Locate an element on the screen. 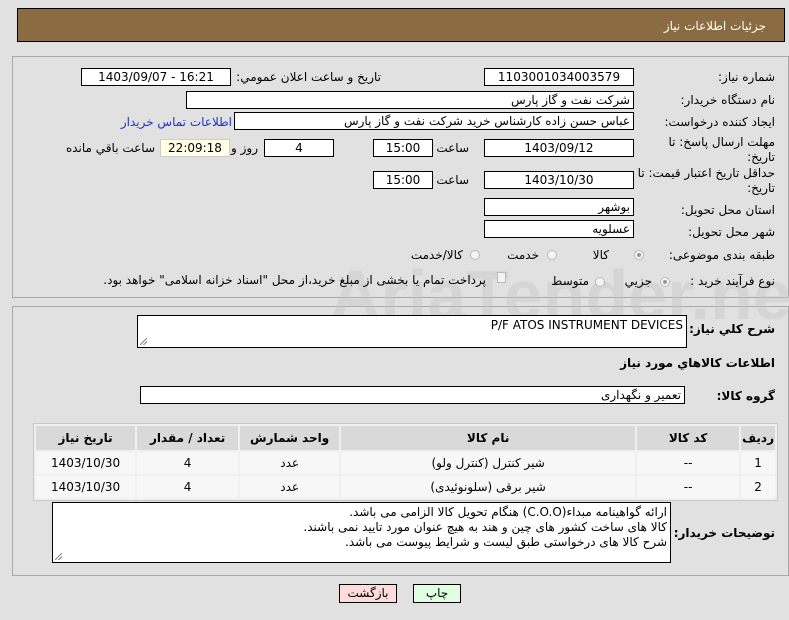 This screenshot has width=789, height=620. process-radio-medium is located at coordinates (600, 282).